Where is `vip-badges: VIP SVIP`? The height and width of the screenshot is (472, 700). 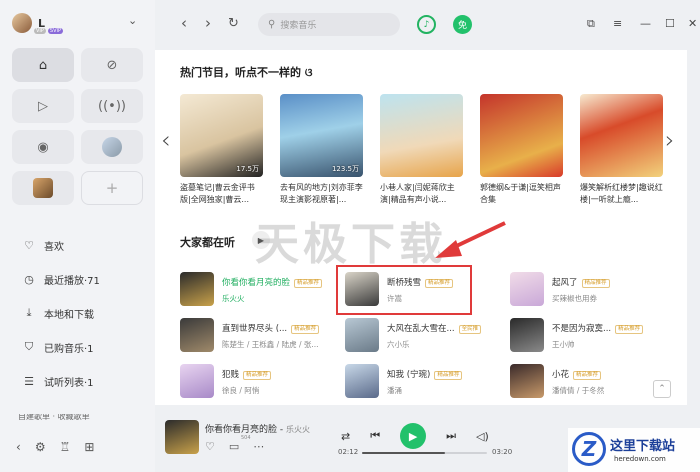 vip-badges: VIP SVIP is located at coordinates (49, 31).